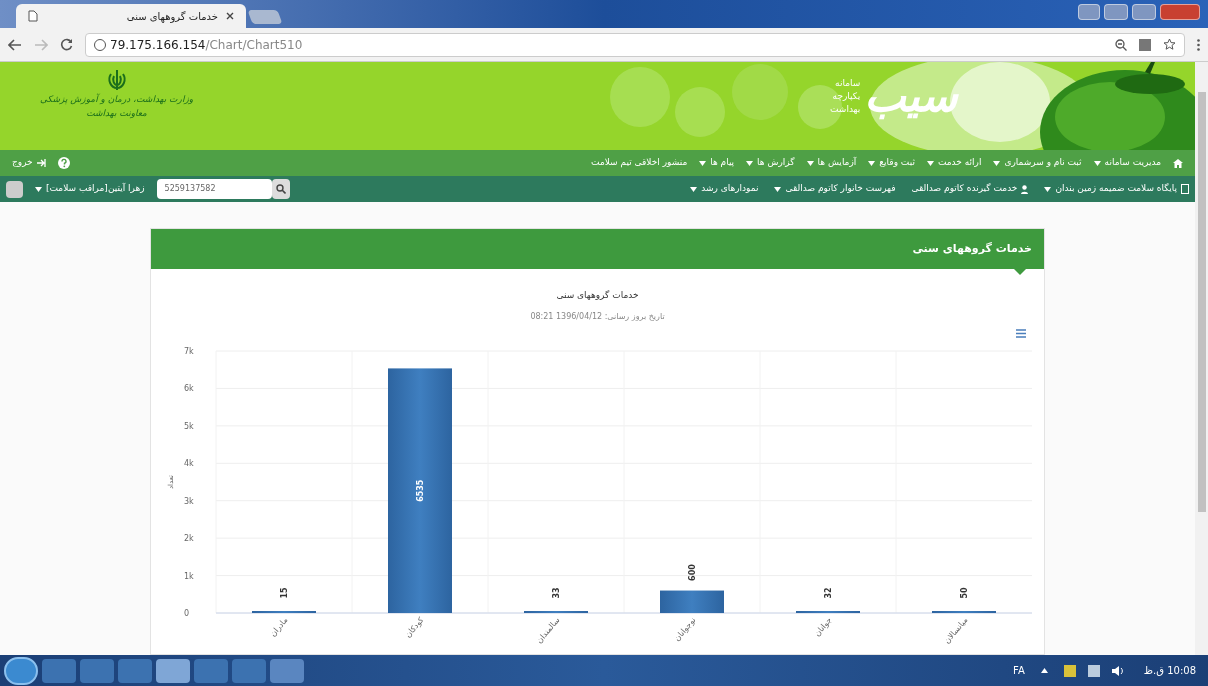 This screenshot has width=1208, height=686. I want to click on y-tick-label: 0, so click(187, 613).